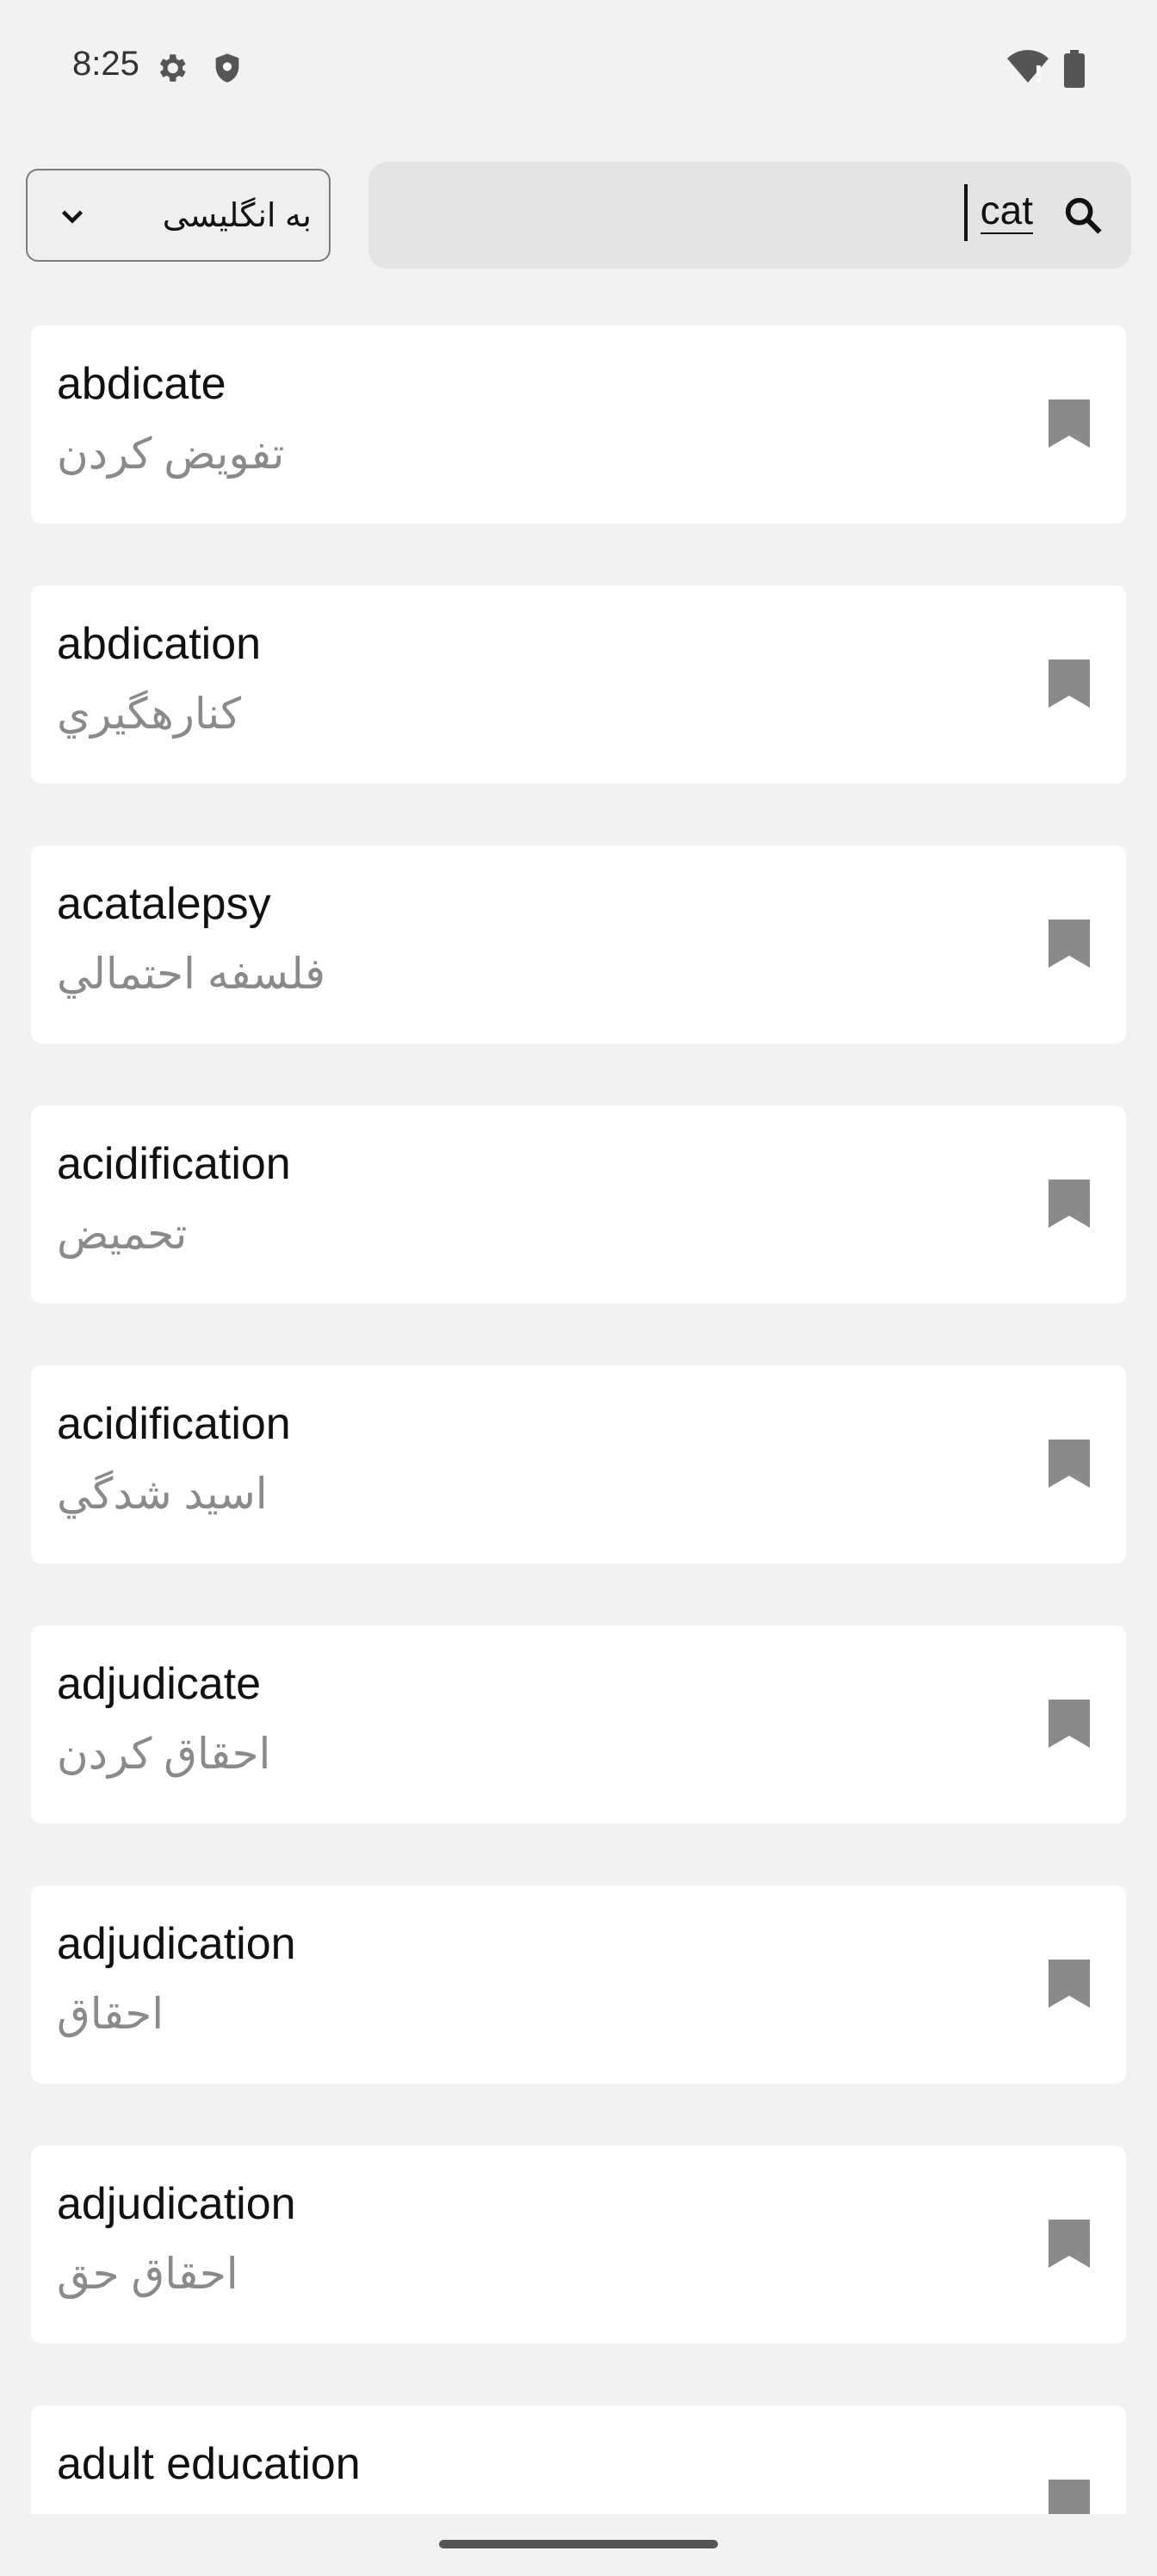 Image resolution: width=1157 pixels, height=2576 pixels. What do you see at coordinates (209, 2464) in the screenshot?
I see `entry-word: adult education` at bounding box center [209, 2464].